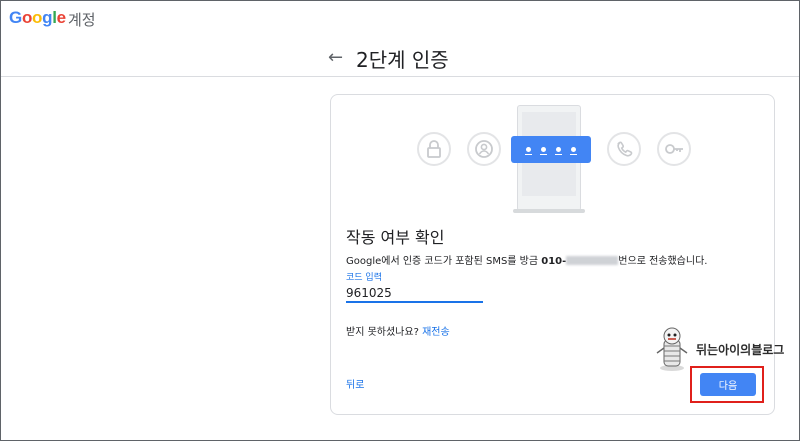  What do you see at coordinates (549, 211) in the screenshot?
I see `phone-shadow` at bounding box center [549, 211].